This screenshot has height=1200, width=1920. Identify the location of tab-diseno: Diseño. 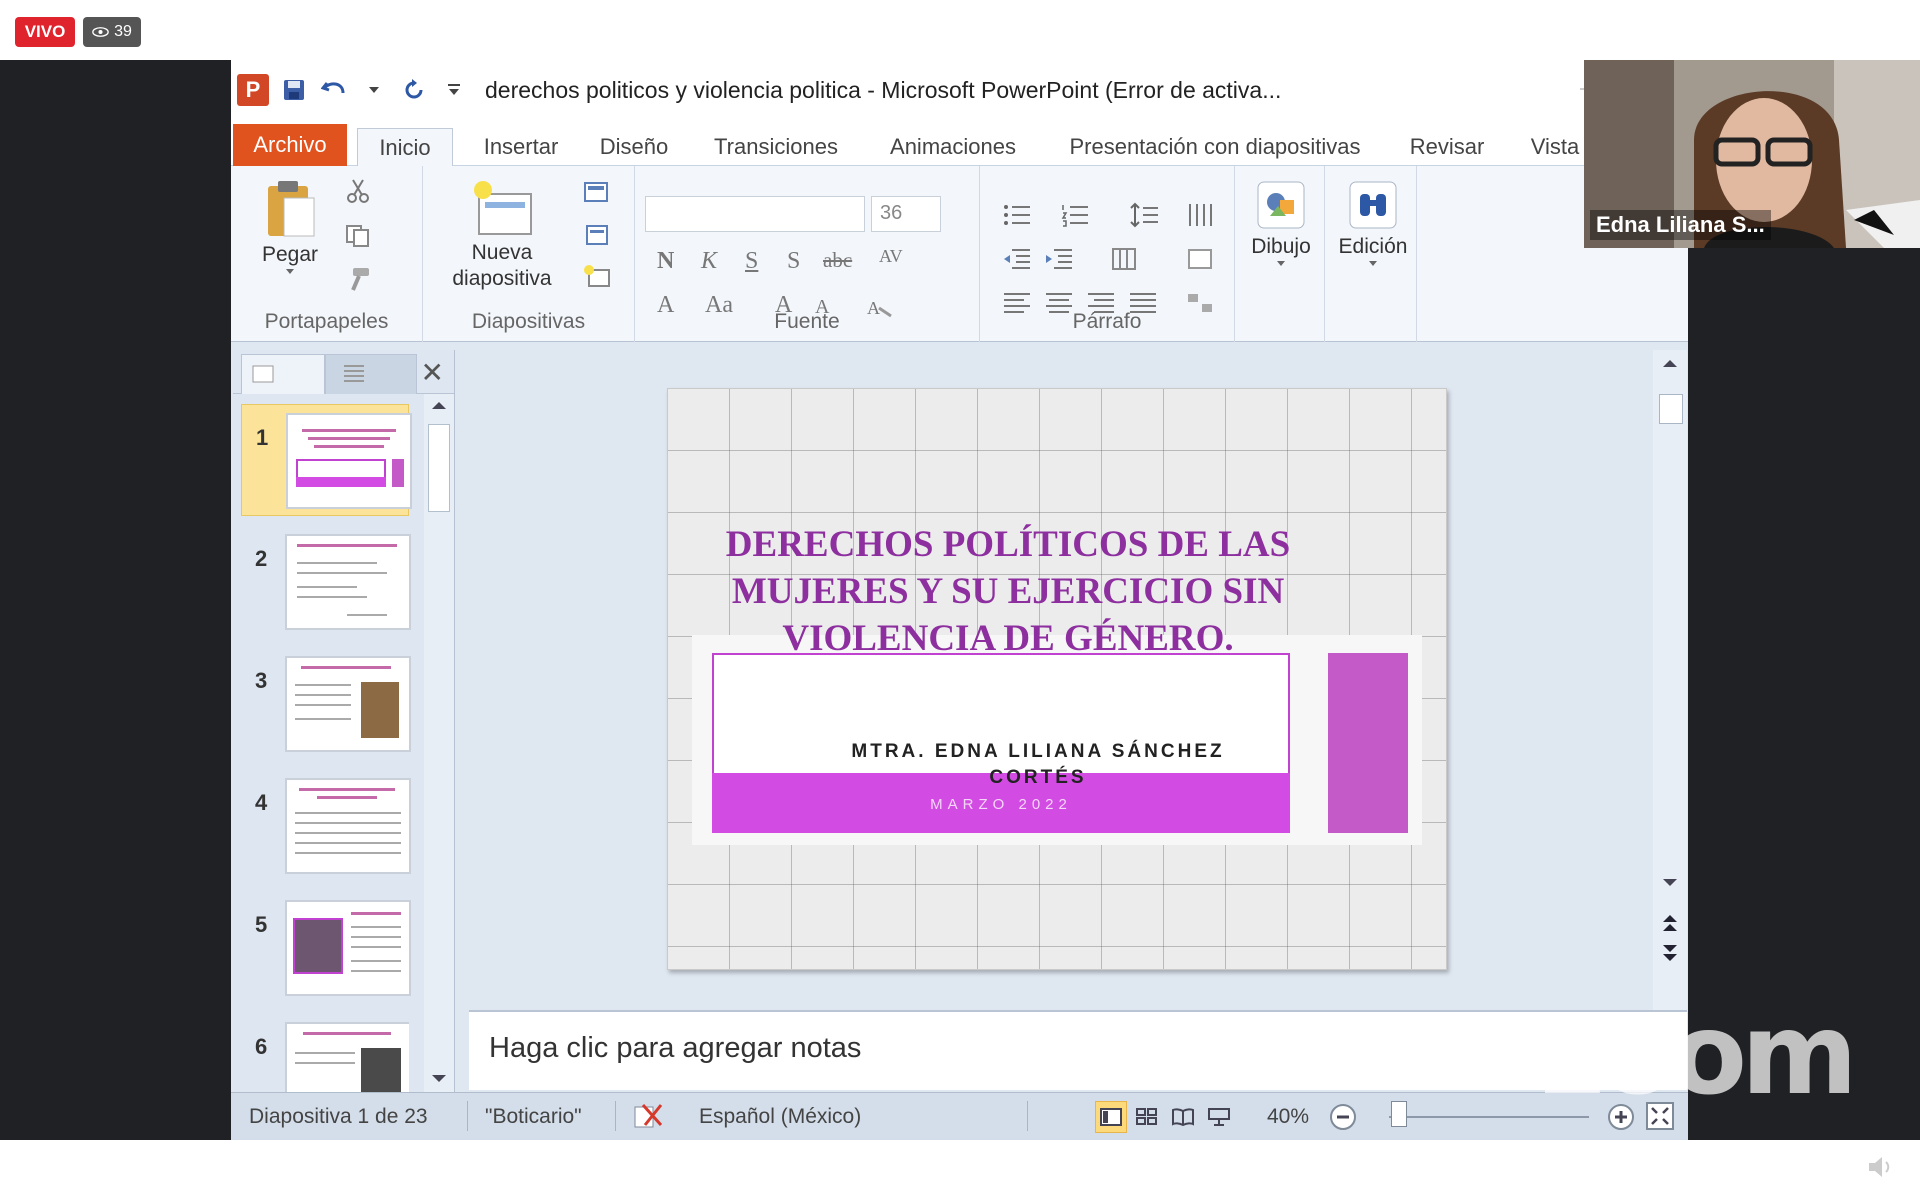
(634, 147).